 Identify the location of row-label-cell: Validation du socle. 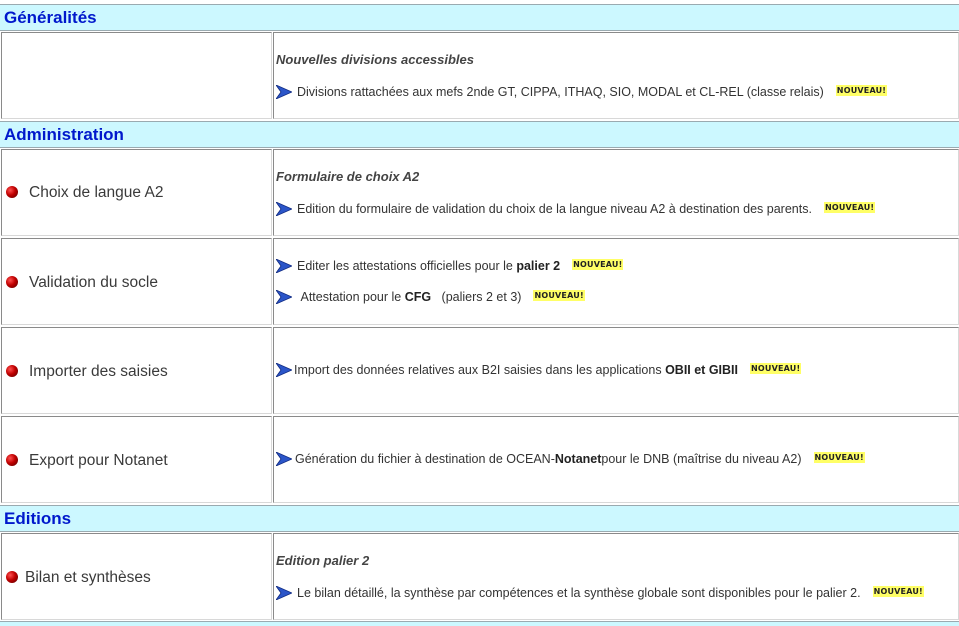
(136, 281).